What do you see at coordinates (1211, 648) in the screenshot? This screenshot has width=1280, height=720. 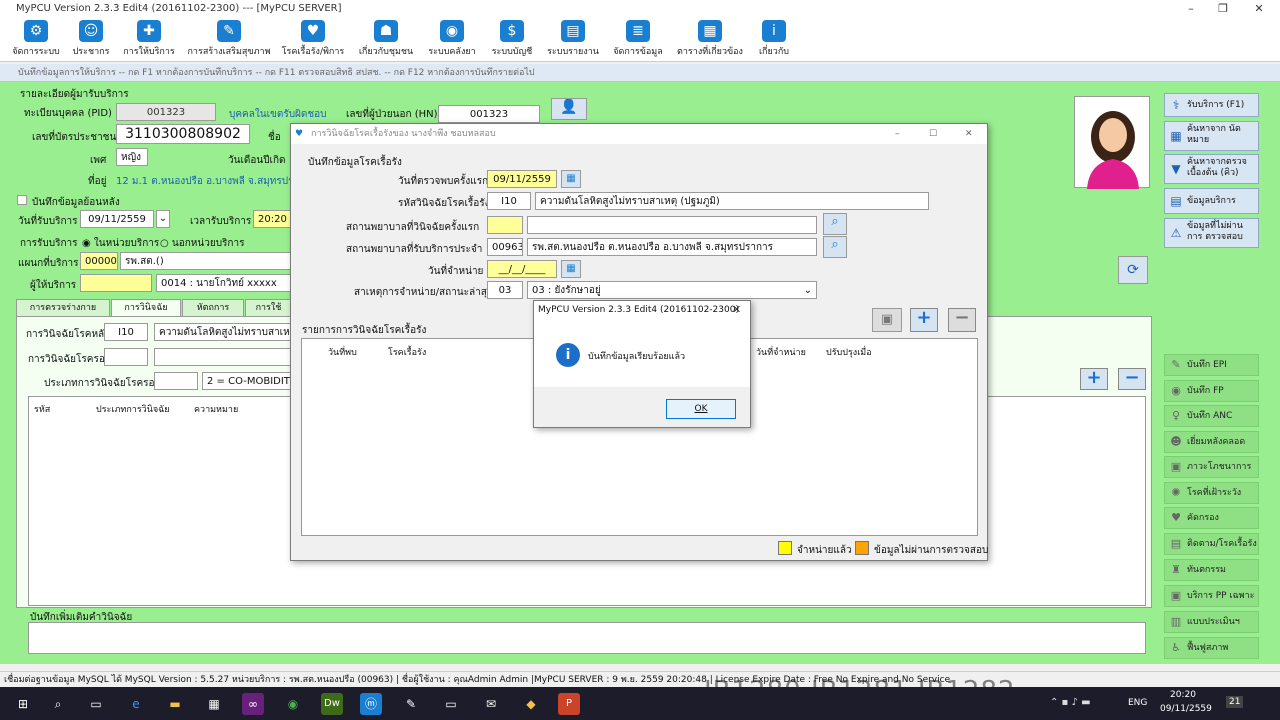 I see `rehab-button: ♿ ฟื้นฟูสภาพ` at bounding box center [1211, 648].